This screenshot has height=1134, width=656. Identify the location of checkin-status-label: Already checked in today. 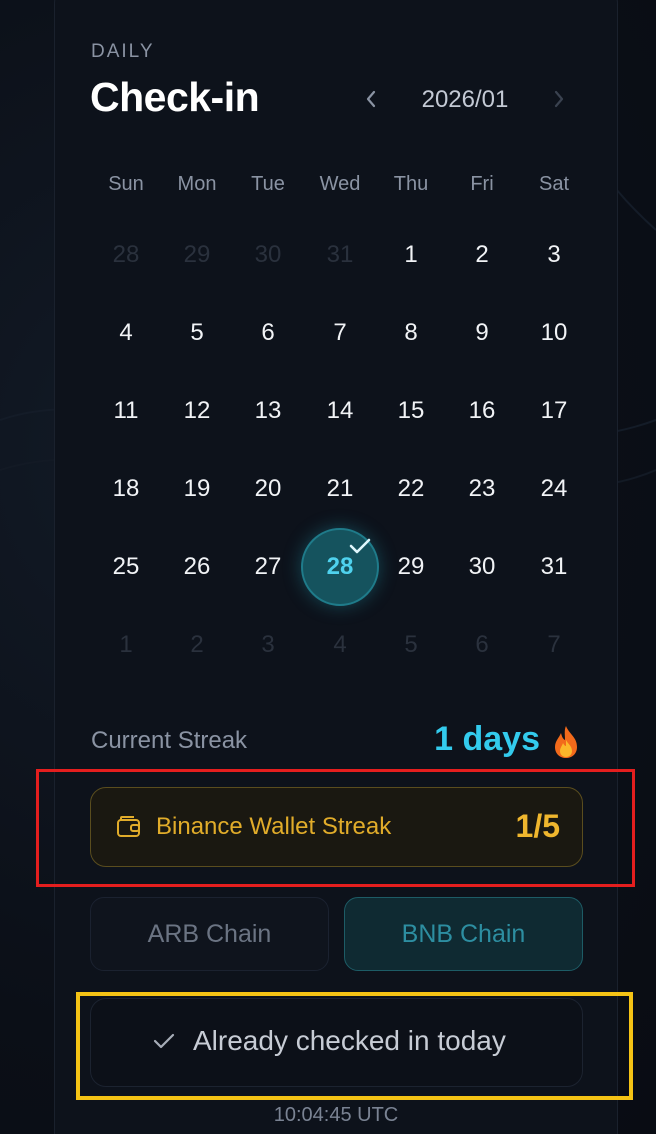
(349, 1040).